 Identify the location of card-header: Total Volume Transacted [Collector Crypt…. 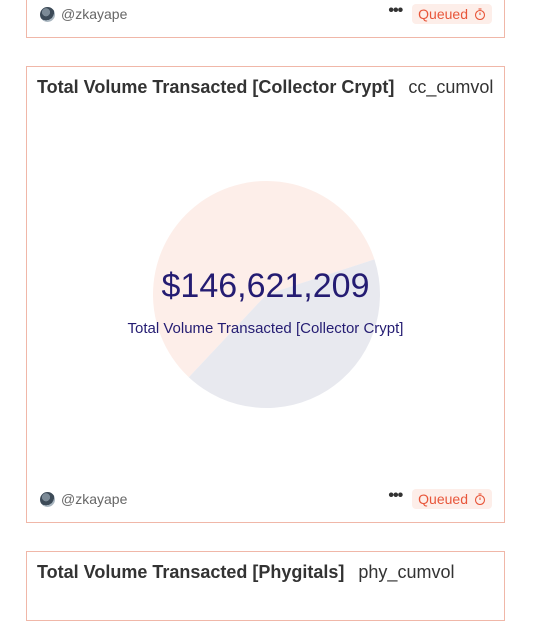
(265, 87).